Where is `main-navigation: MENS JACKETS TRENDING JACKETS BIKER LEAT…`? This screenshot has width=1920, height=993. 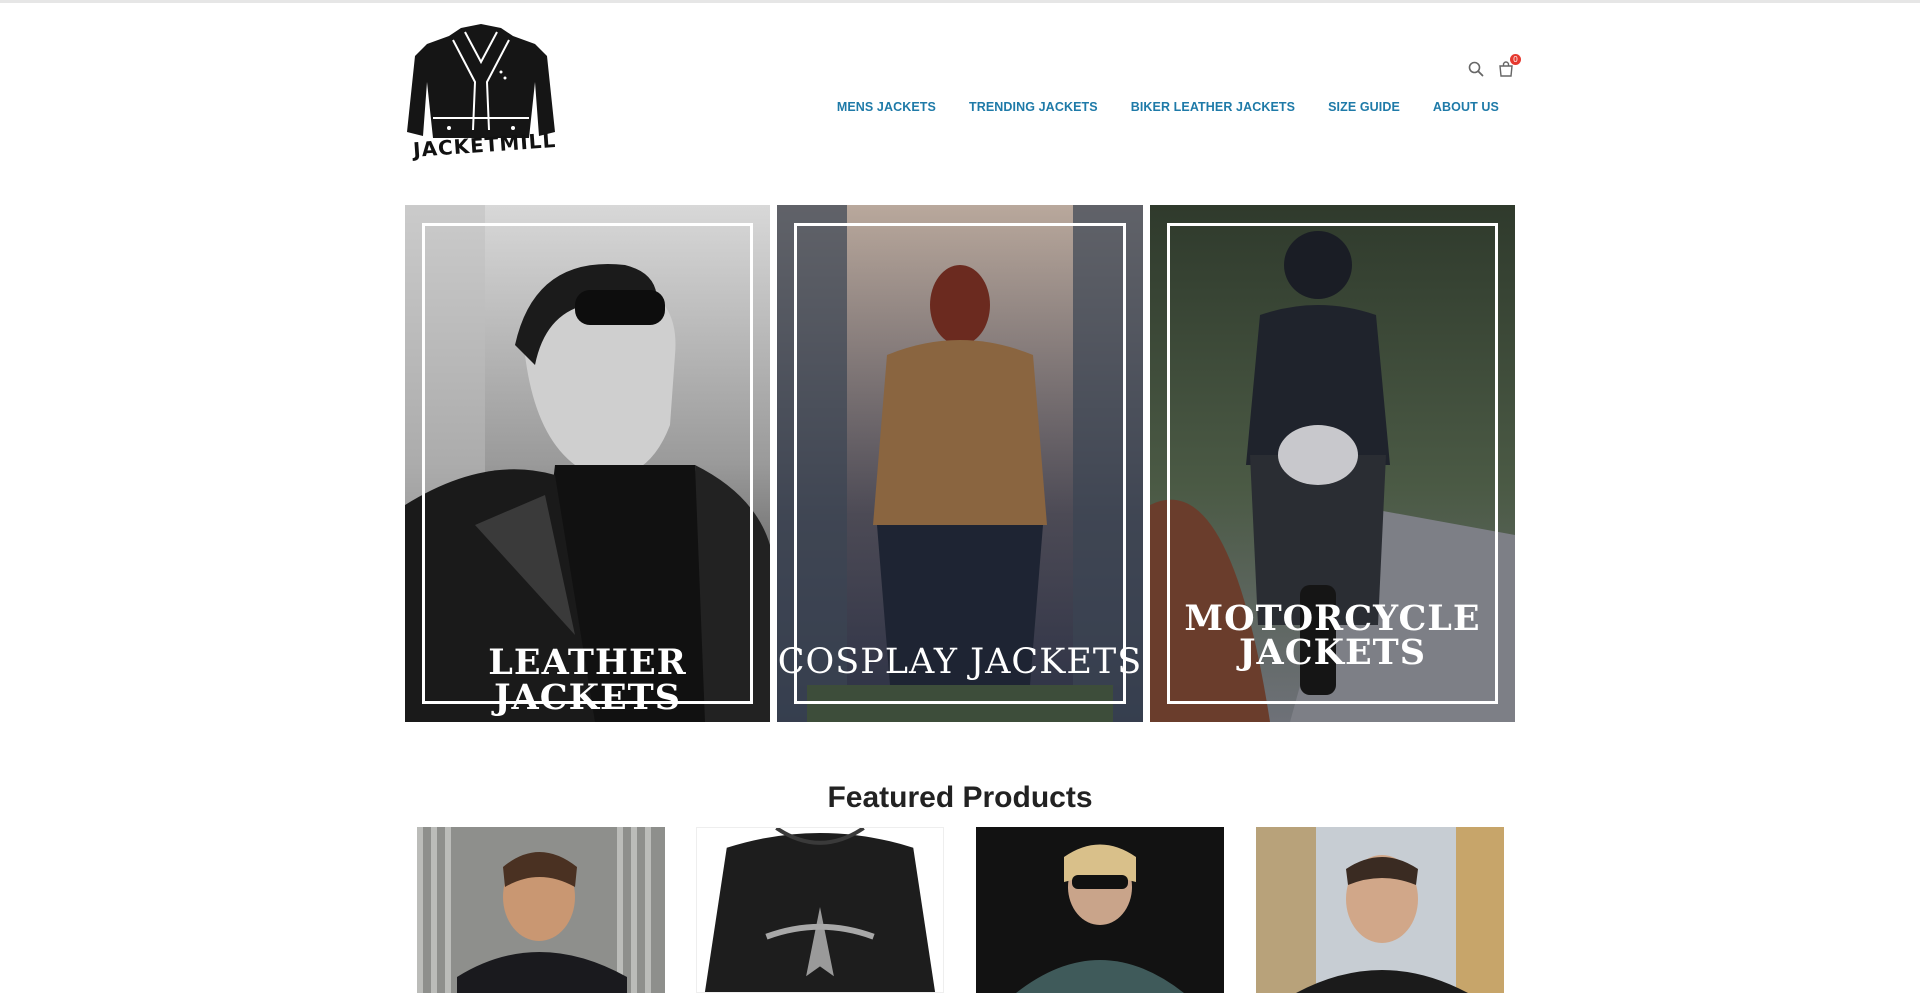 main-navigation: MENS JACKETS TRENDING JACKETS BIKER LEAT… is located at coordinates (1168, 107).